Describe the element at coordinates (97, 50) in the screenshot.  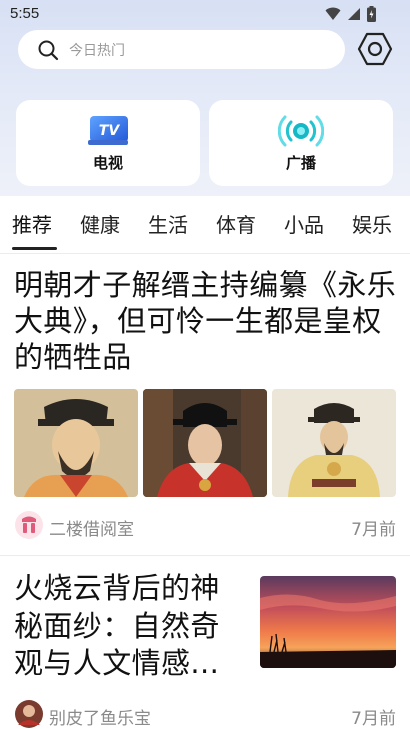
I see `search-placeholder: 今日热门` at that location.